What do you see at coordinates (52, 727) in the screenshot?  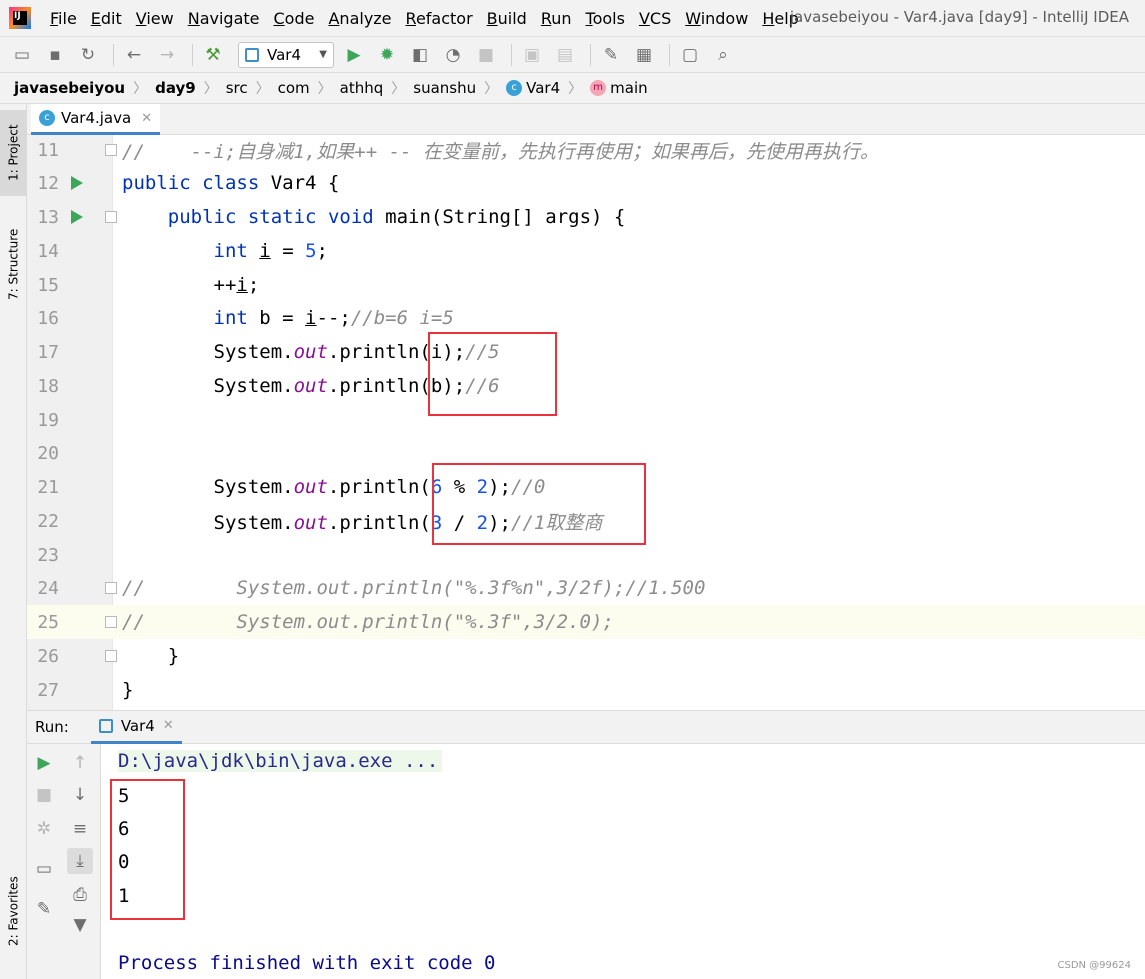 I see `run-panel-label: Run:` at bounding box center [52, 727].